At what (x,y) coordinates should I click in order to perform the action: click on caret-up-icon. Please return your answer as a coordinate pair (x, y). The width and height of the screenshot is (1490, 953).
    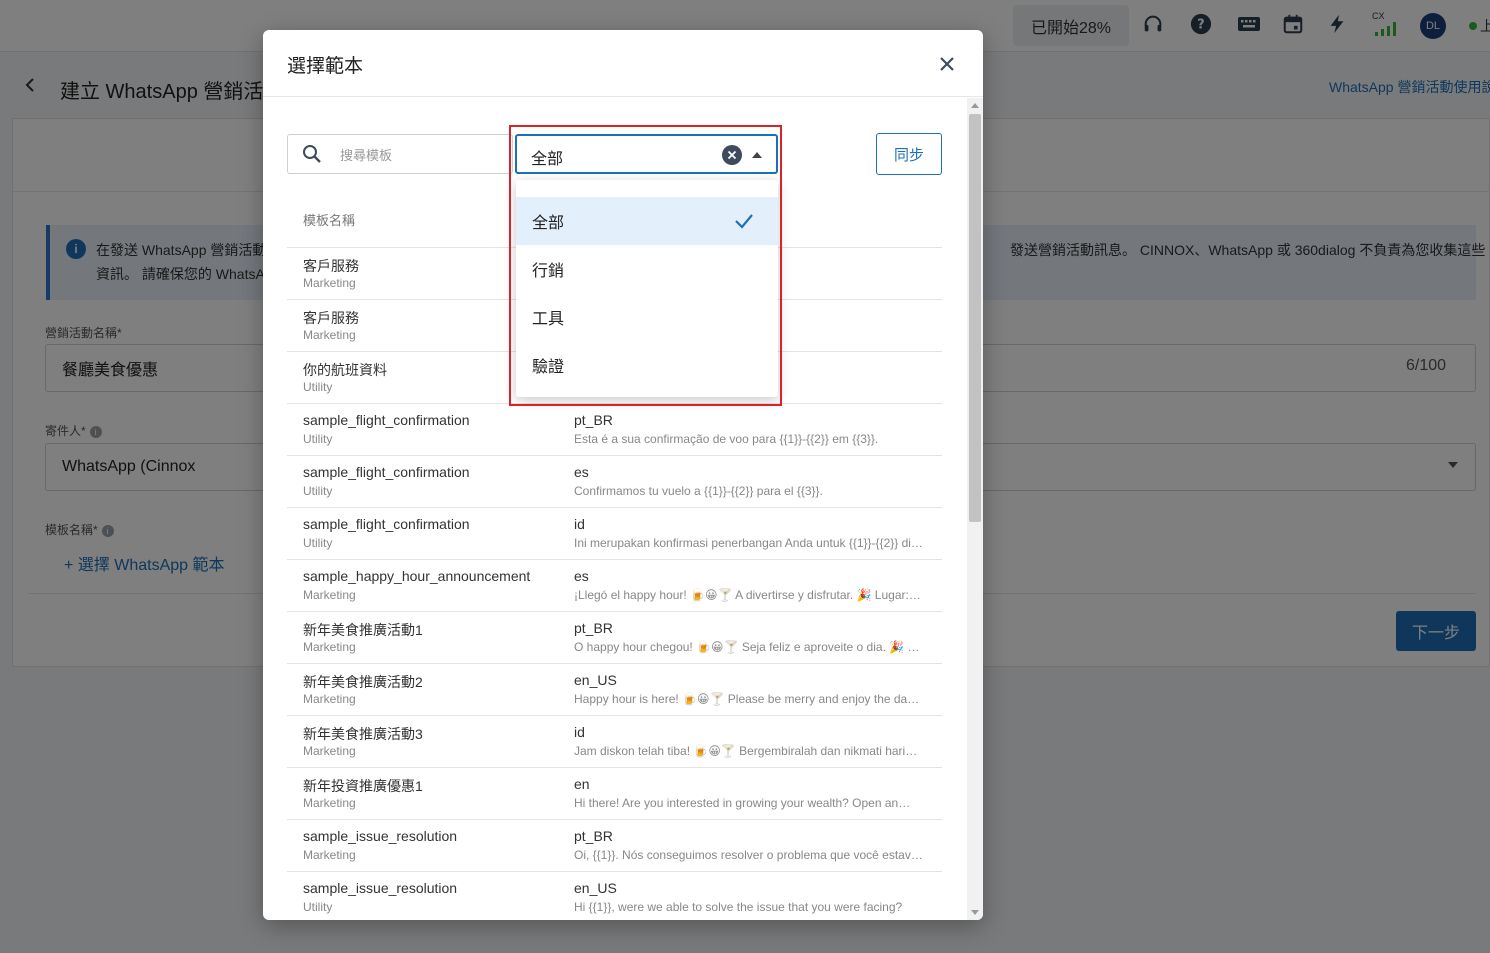
    Looking at the image, I should click on (757, 155).